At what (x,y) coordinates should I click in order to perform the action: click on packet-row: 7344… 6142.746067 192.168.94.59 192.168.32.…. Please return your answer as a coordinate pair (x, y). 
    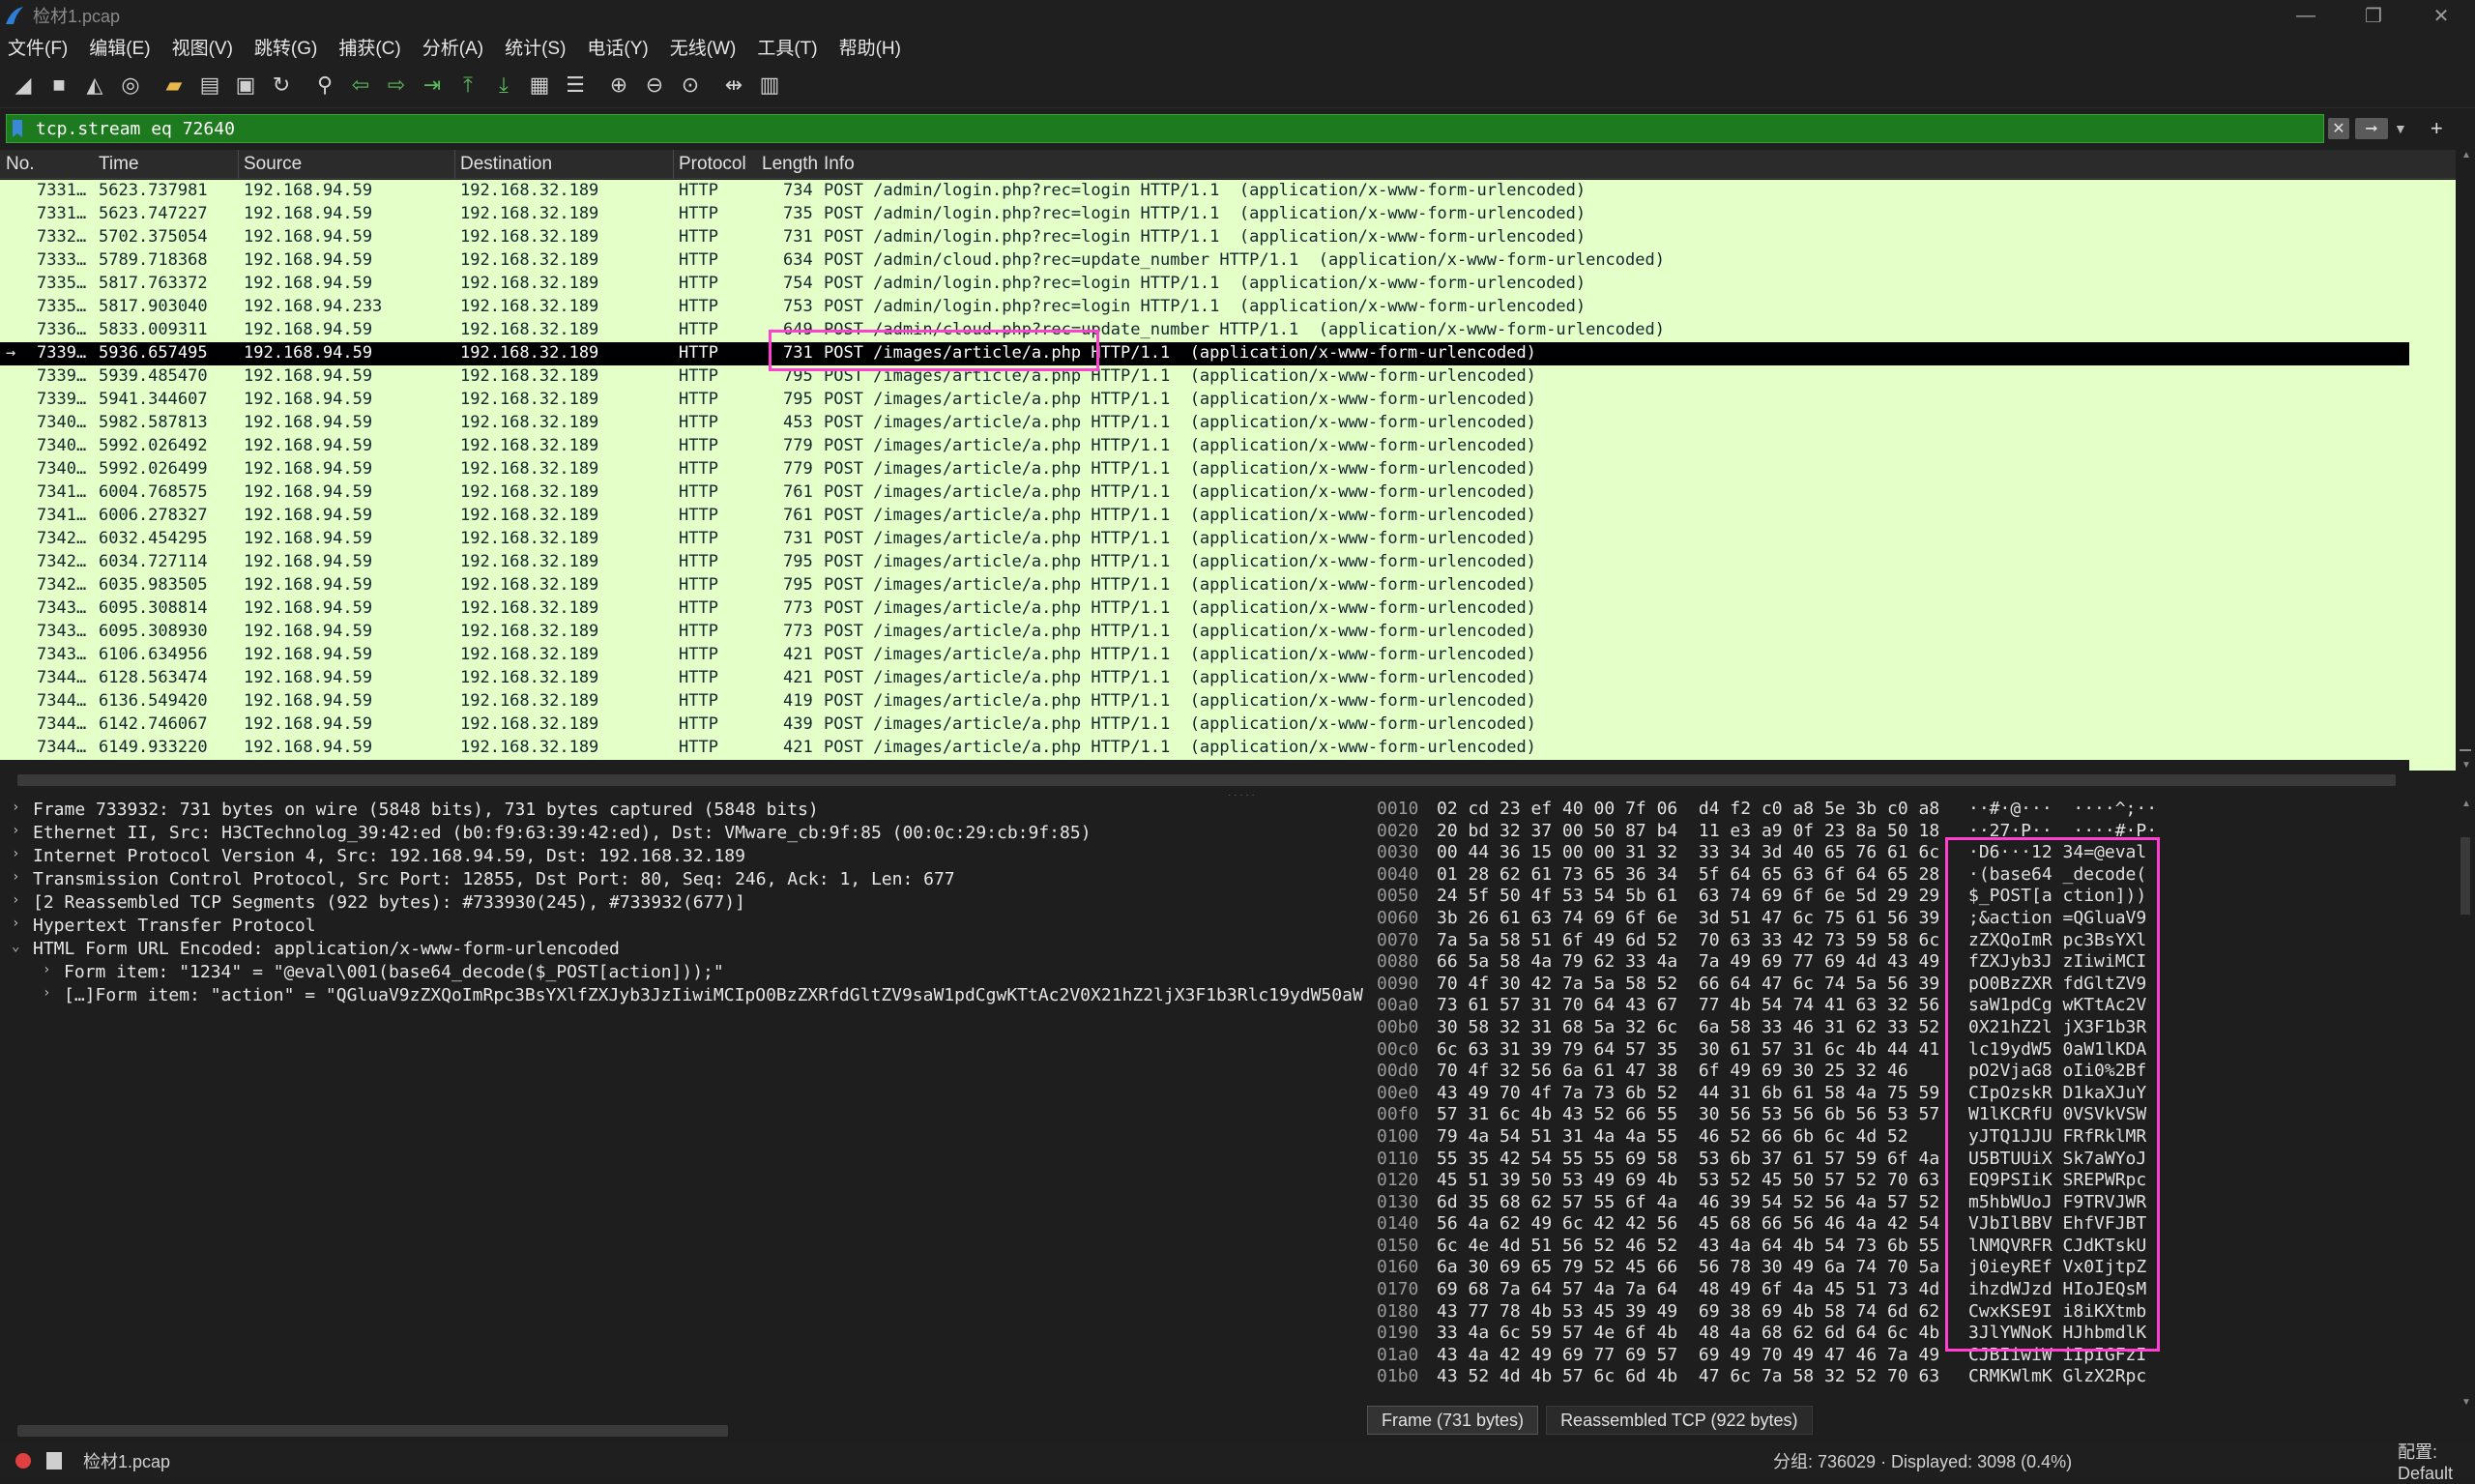
    Looking at the image, I should click on (1204, 725).